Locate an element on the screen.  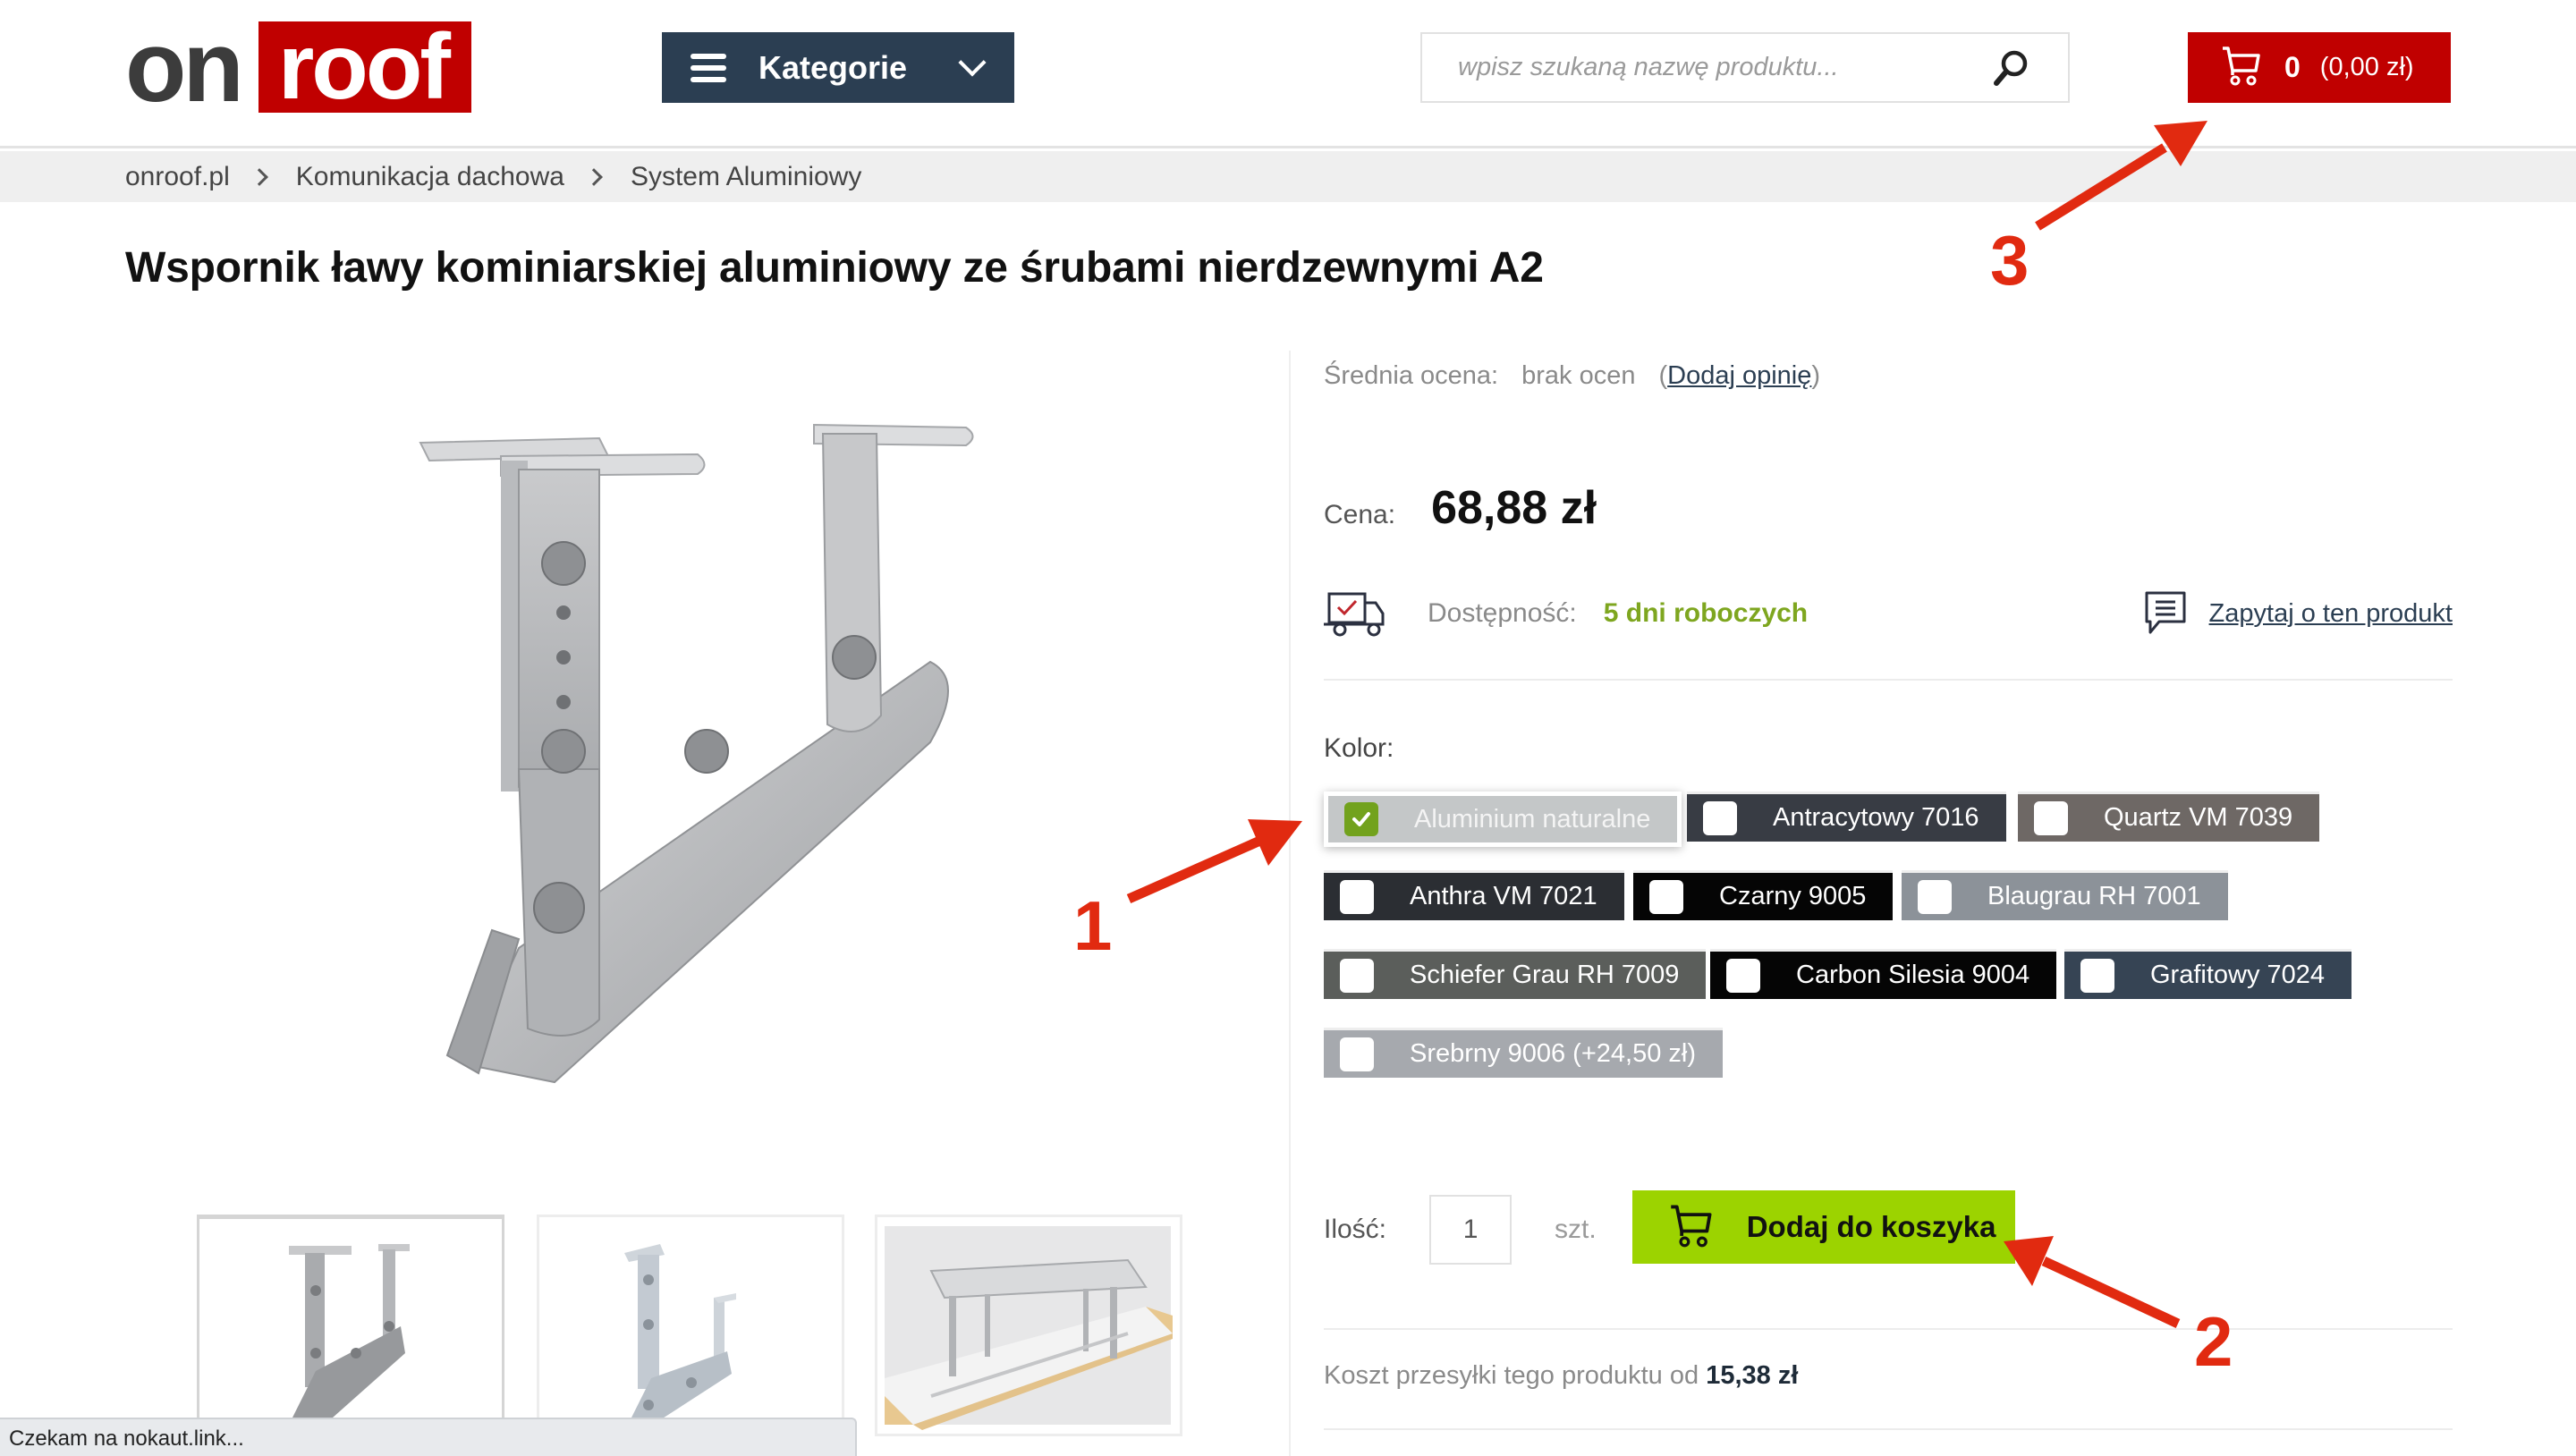
site-logo: on roof is located at coordinates (298, 67).